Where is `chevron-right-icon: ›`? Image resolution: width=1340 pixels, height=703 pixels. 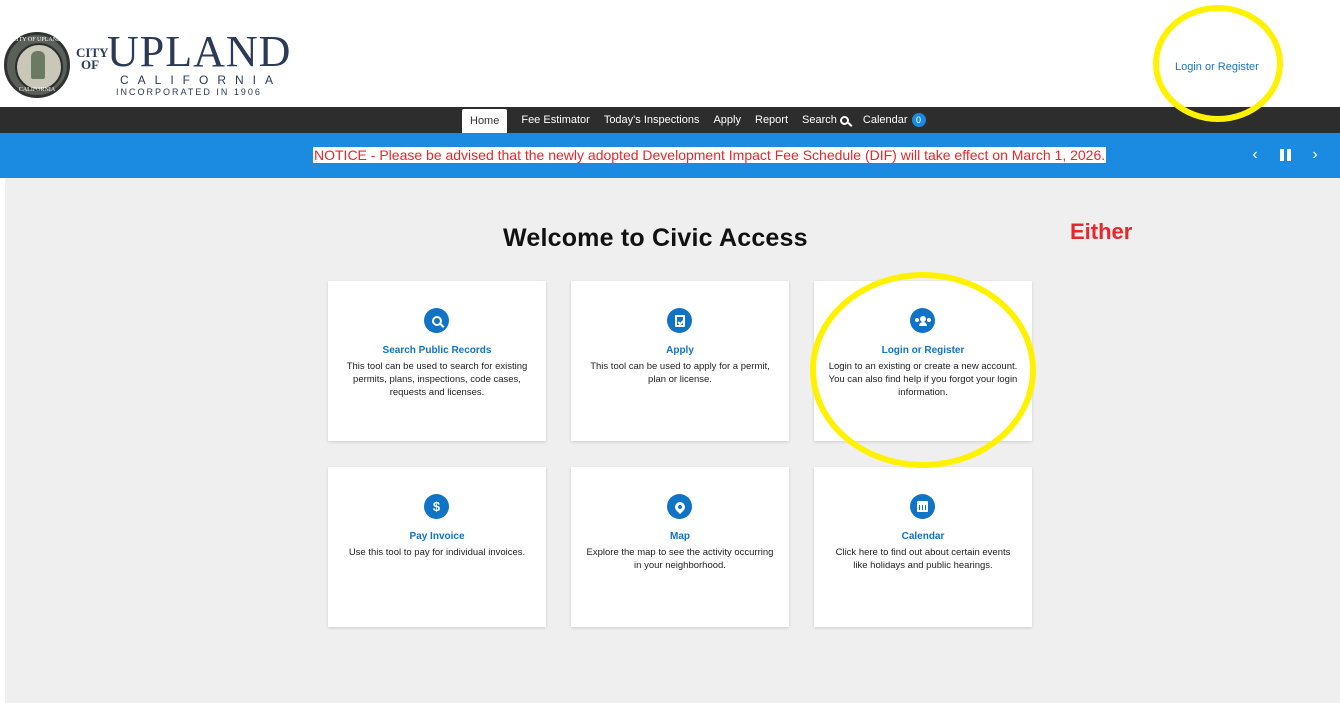
chevron-right-icon: › is located at coordinates (1315, 154).